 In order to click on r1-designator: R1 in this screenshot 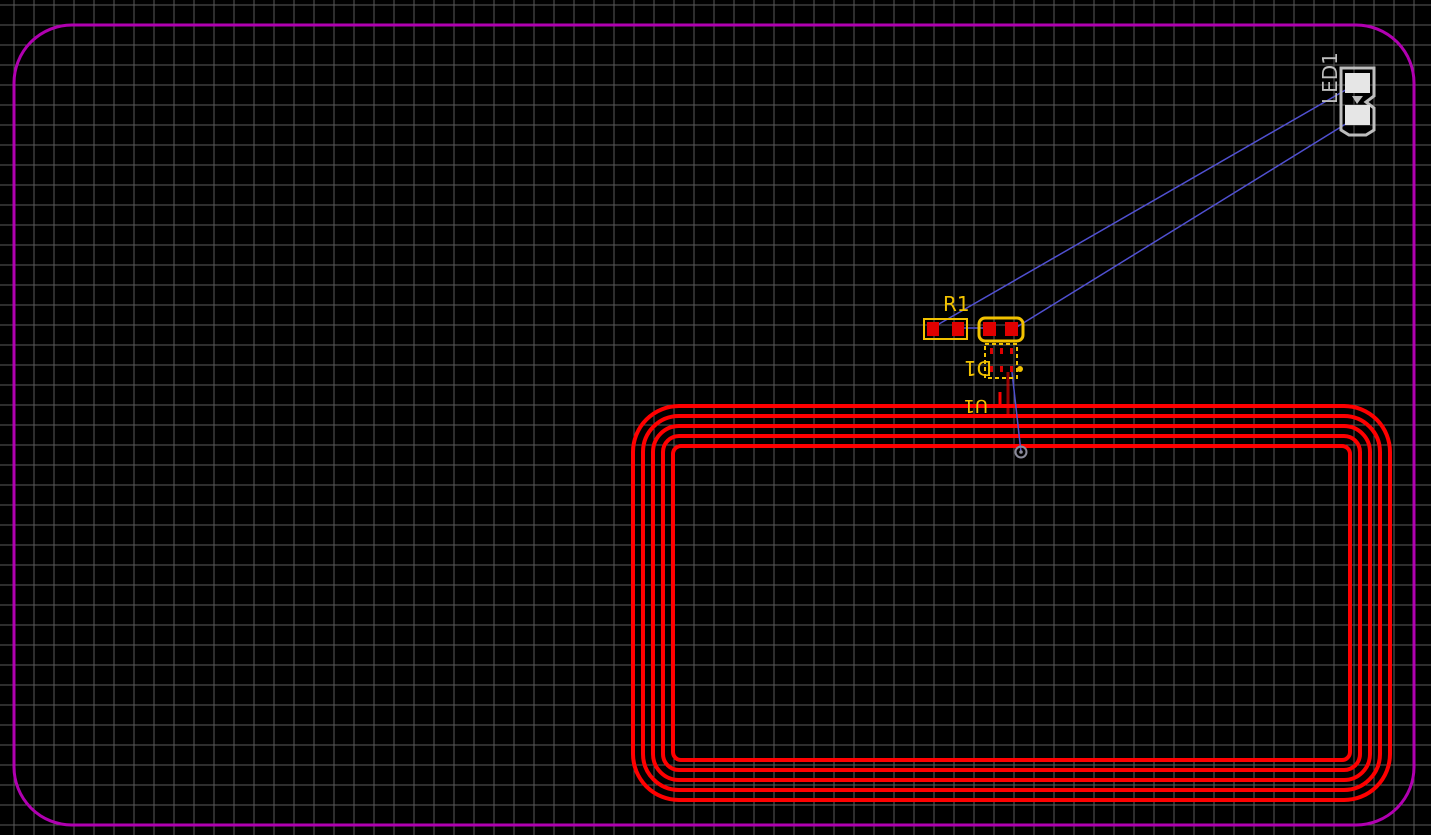, I will do `click(956, 304)`.